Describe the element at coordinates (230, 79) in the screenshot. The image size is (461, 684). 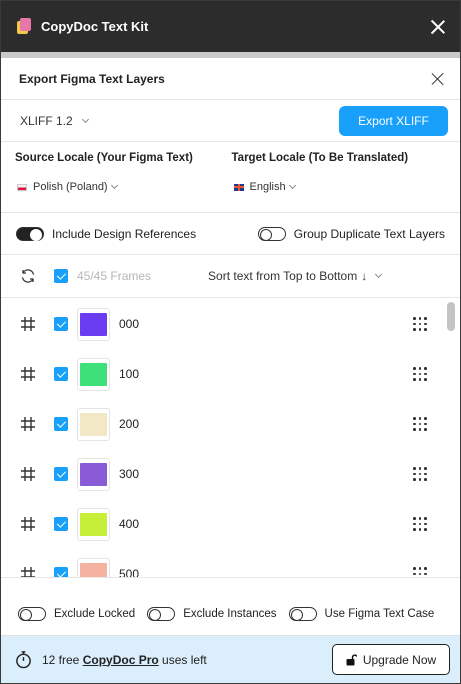
I see `dialog-header: Export Figma Text Layers` at that location.